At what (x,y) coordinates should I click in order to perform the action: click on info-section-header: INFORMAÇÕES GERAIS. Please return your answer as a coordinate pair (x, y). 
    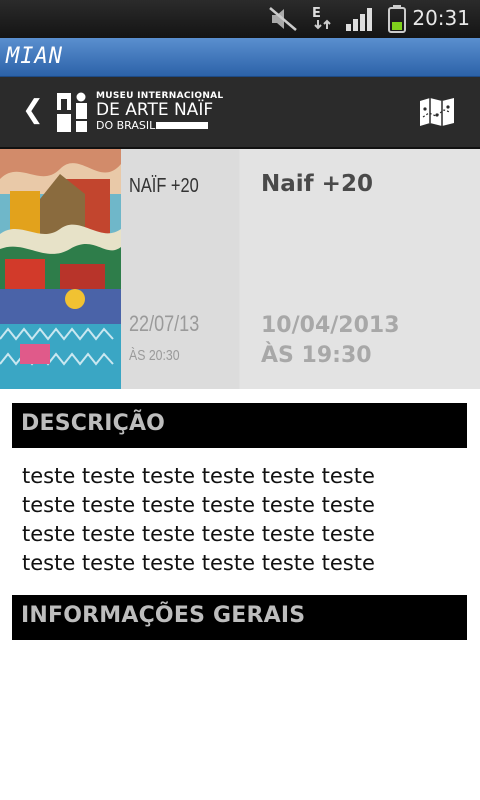
    Looking at the image, I should click on (239, 617).